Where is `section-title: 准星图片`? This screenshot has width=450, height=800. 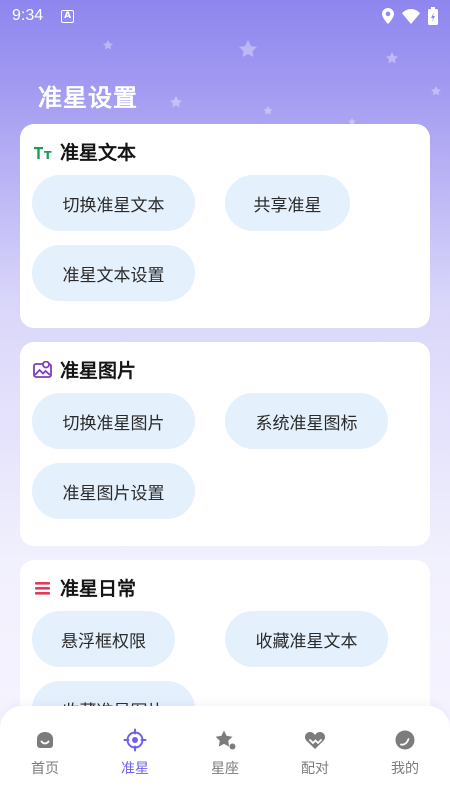 section-title: 准星图片 is located at coordinates (98, 371).